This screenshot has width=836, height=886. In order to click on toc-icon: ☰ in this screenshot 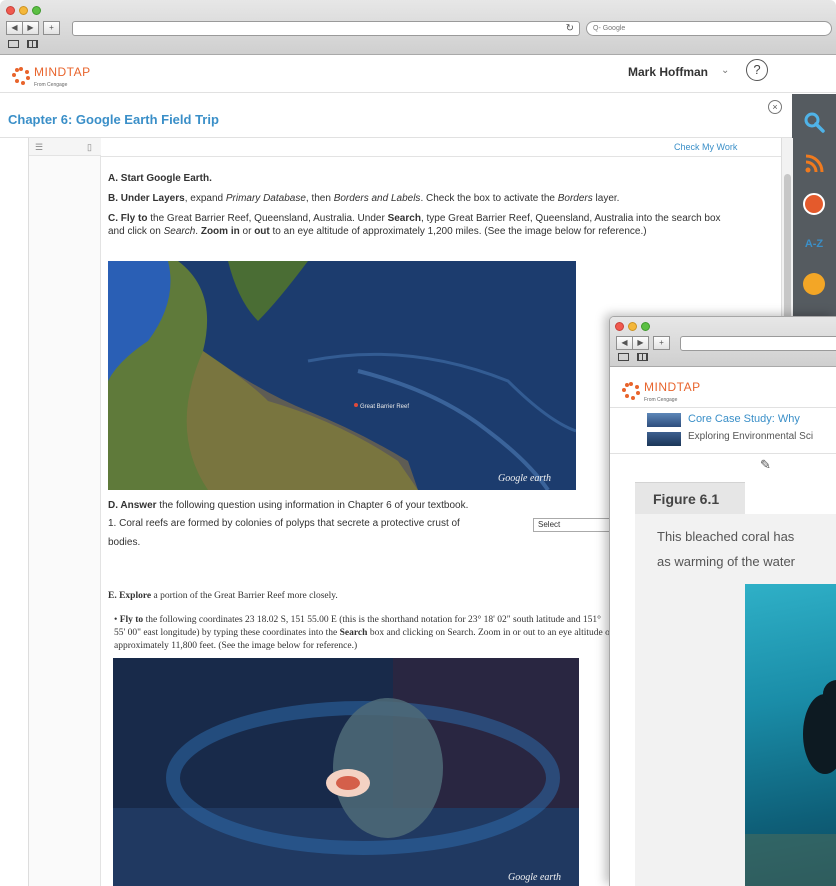, I will do `click(39, 147)`.